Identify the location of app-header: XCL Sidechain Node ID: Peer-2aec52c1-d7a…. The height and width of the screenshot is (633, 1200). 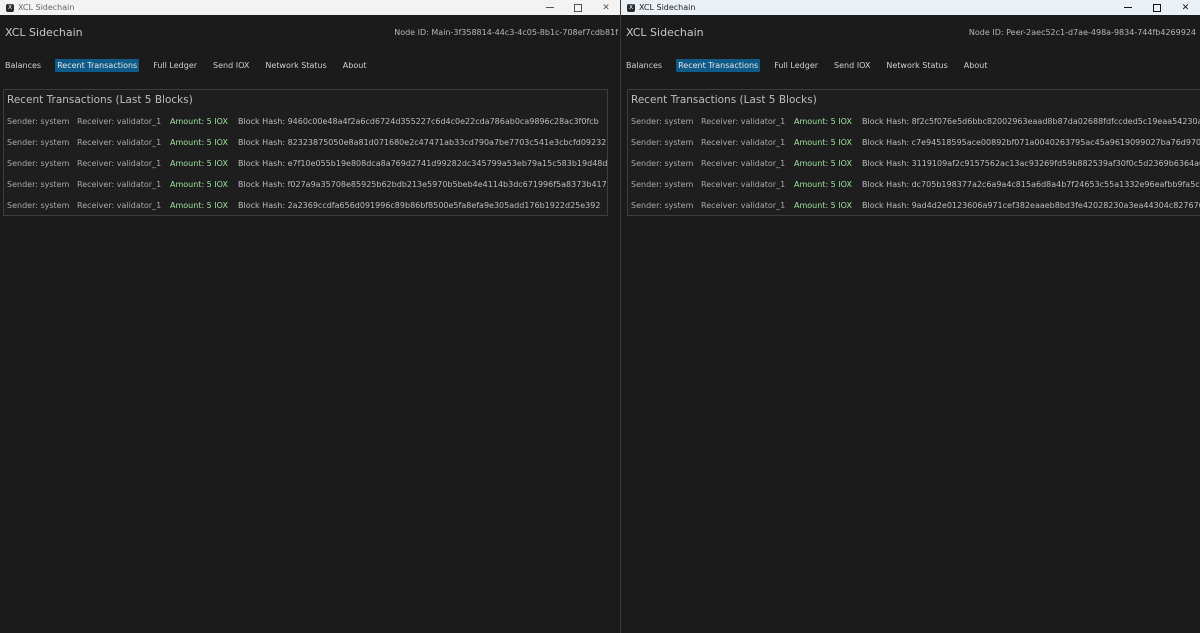
(910, 33).